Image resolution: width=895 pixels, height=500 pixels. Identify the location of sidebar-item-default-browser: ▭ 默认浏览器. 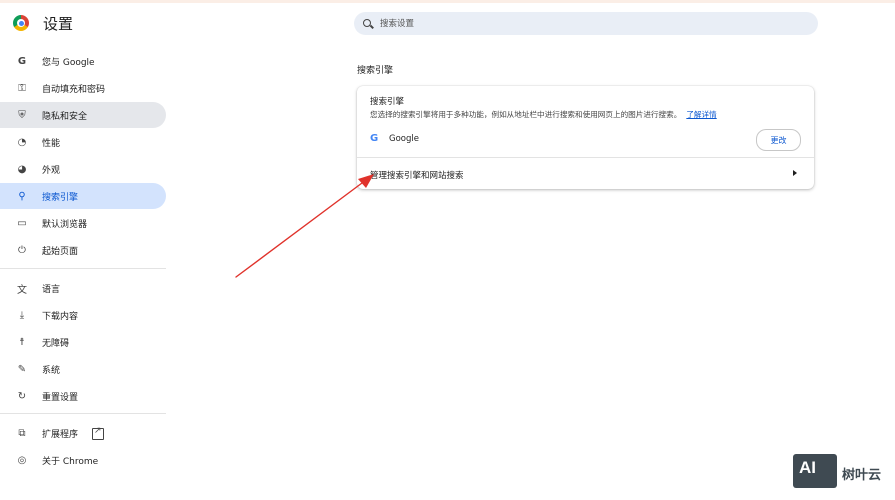
(83, 223).